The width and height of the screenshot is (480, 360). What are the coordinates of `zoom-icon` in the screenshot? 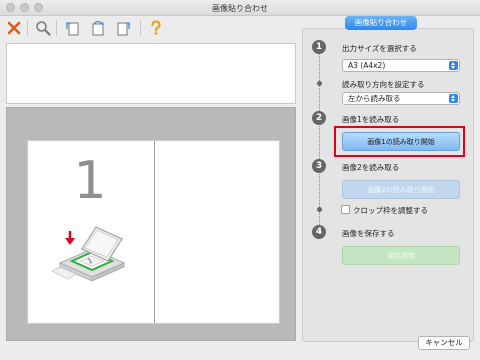 It's located at (43, 28).